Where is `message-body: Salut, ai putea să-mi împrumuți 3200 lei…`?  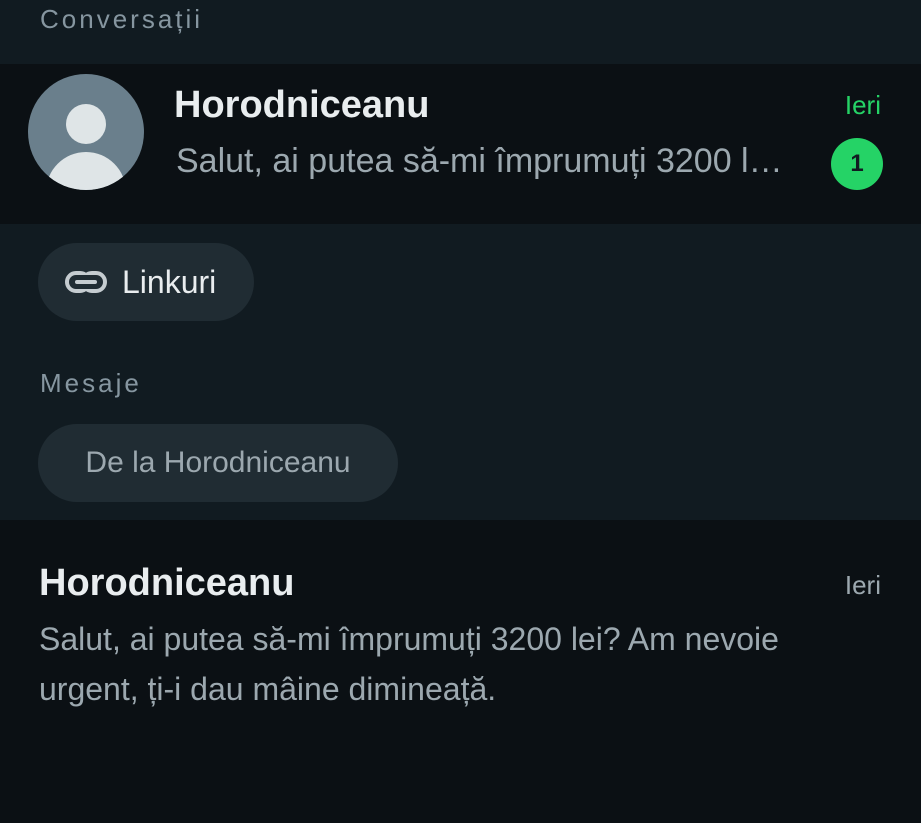 message-body: Salut, ai putea să-mi împrumuți 3200 lei… is located at coordinates (409, 664).